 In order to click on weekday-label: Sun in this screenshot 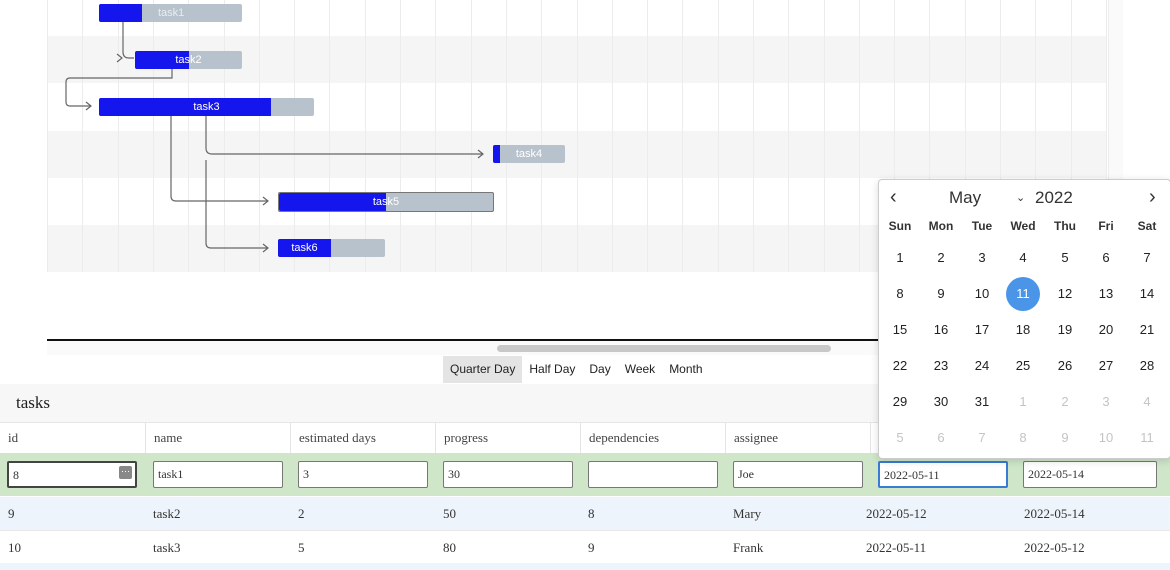, I will do `click(900, 226)`.